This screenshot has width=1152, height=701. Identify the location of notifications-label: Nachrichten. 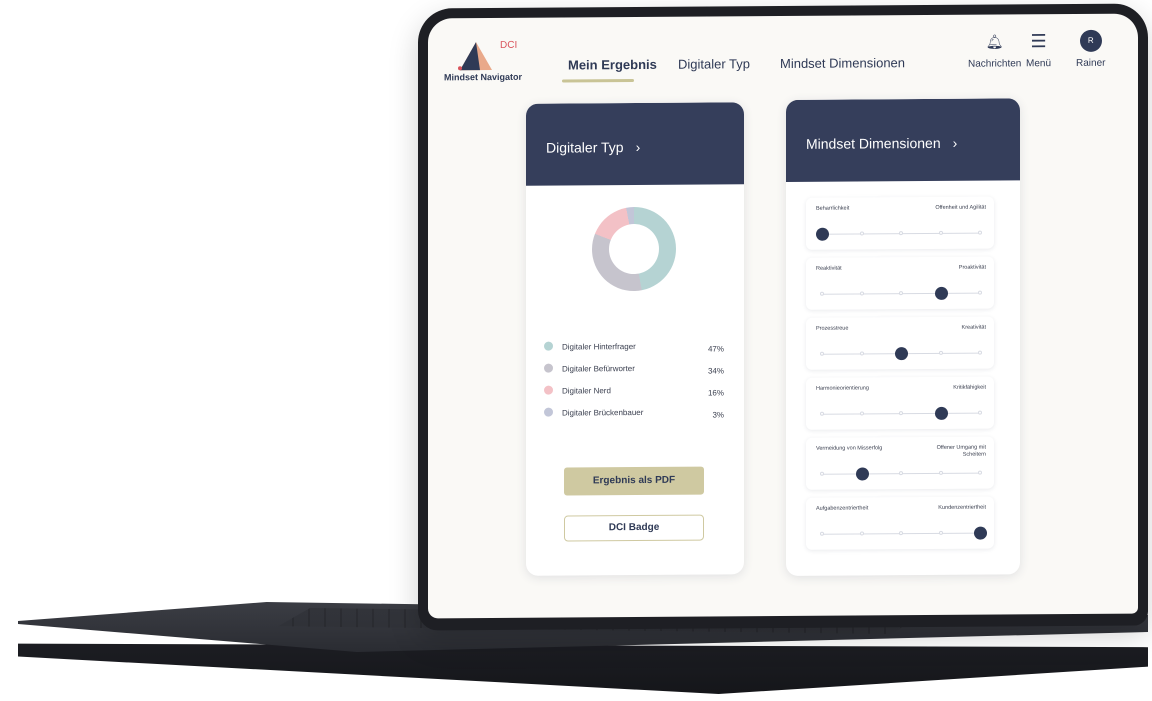
(995, 64).